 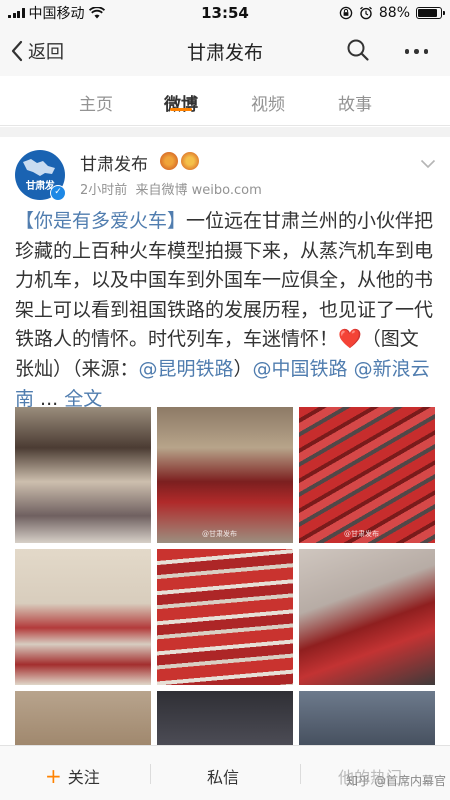 What do you see at coordinates (243, 368) in the screenshot?
I see `post-text-part: ）` at bounding box center [243, 368].